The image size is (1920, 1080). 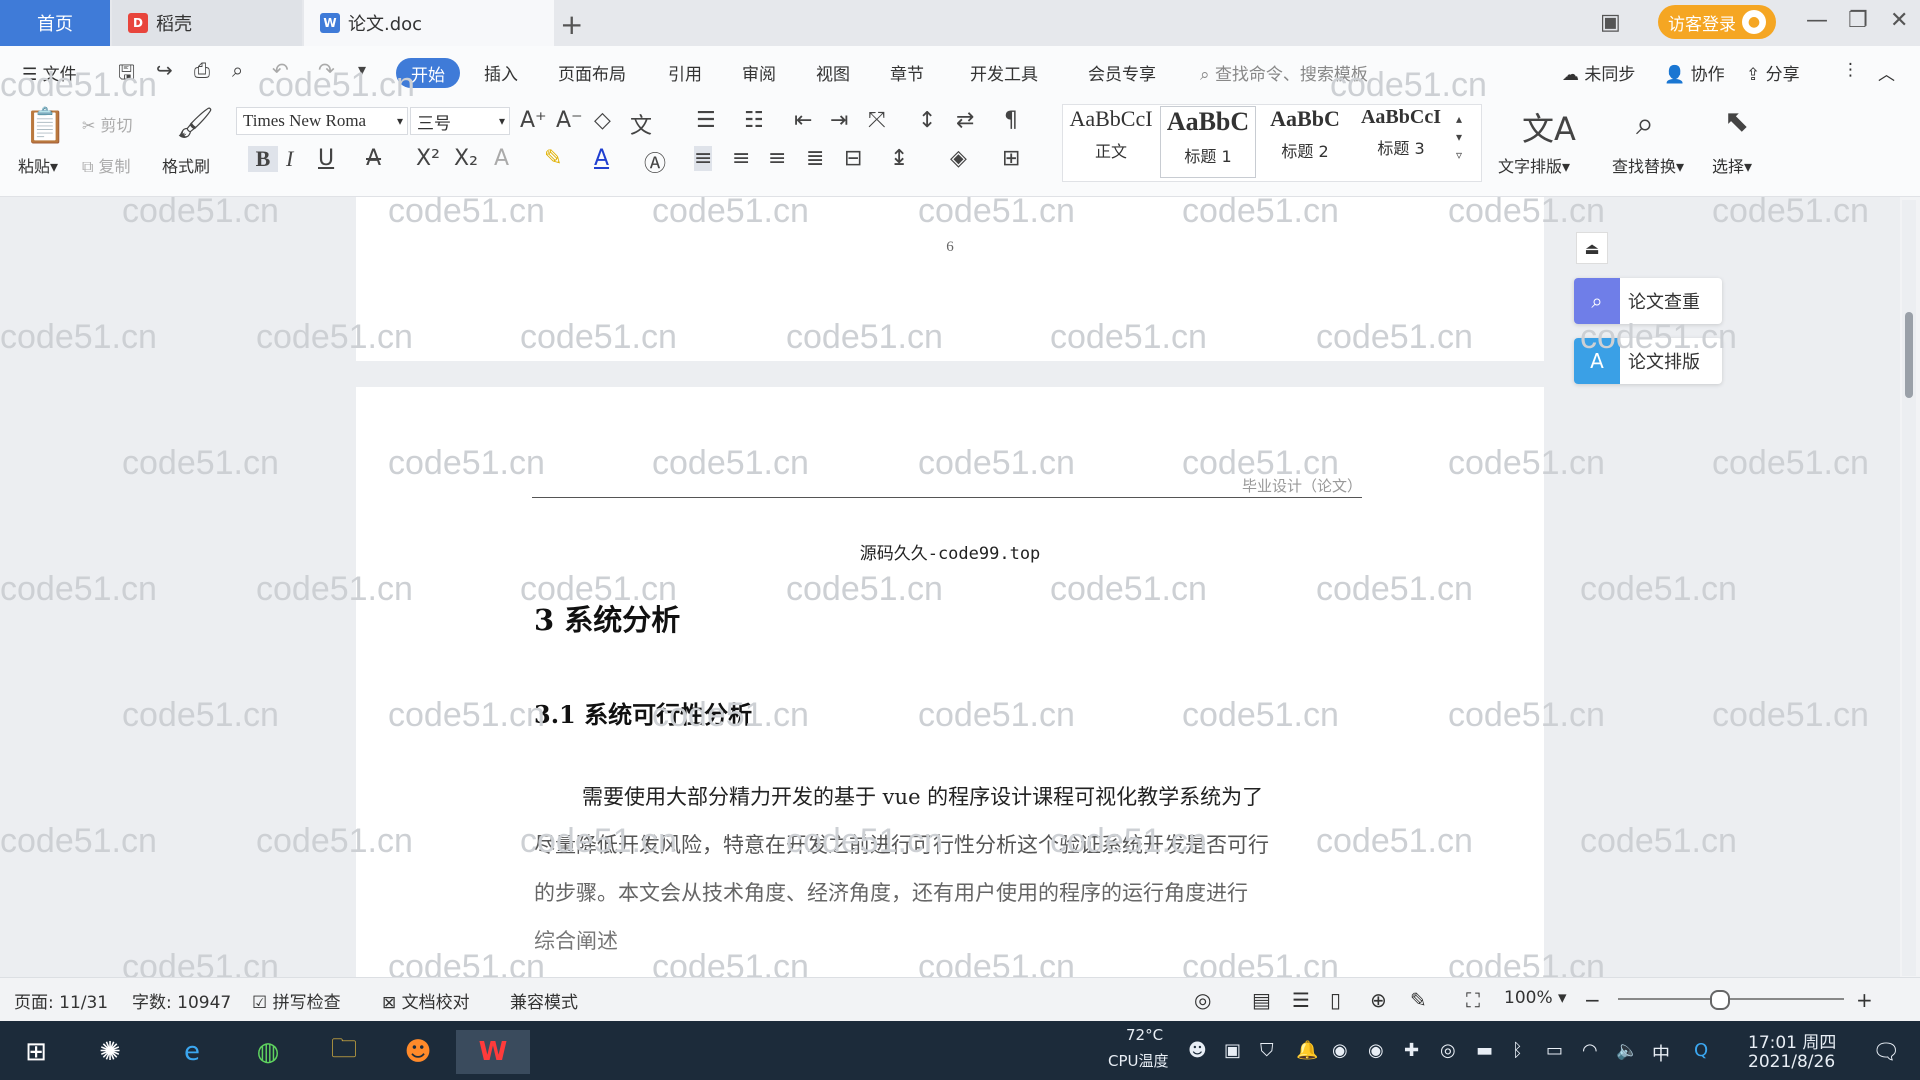 I want to click on format-painter-icon: 🖌, so click(x=195, y=123).